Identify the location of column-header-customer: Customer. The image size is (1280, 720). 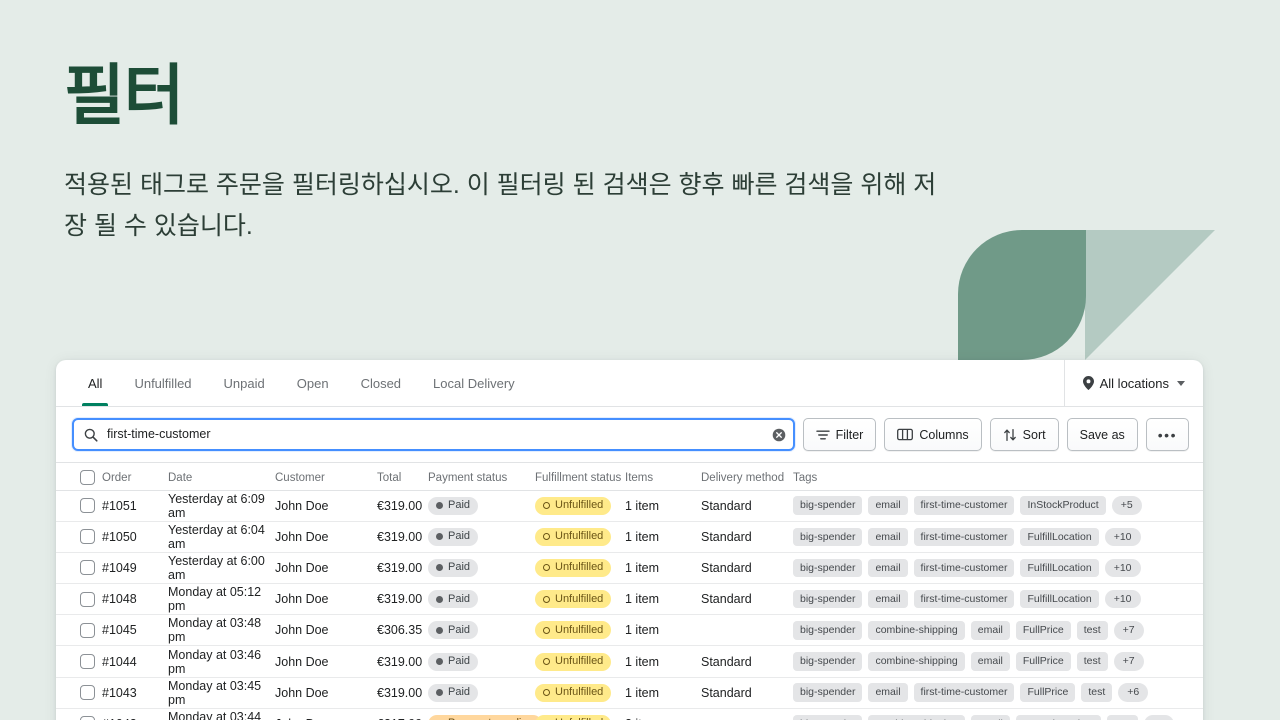
(326, 477).